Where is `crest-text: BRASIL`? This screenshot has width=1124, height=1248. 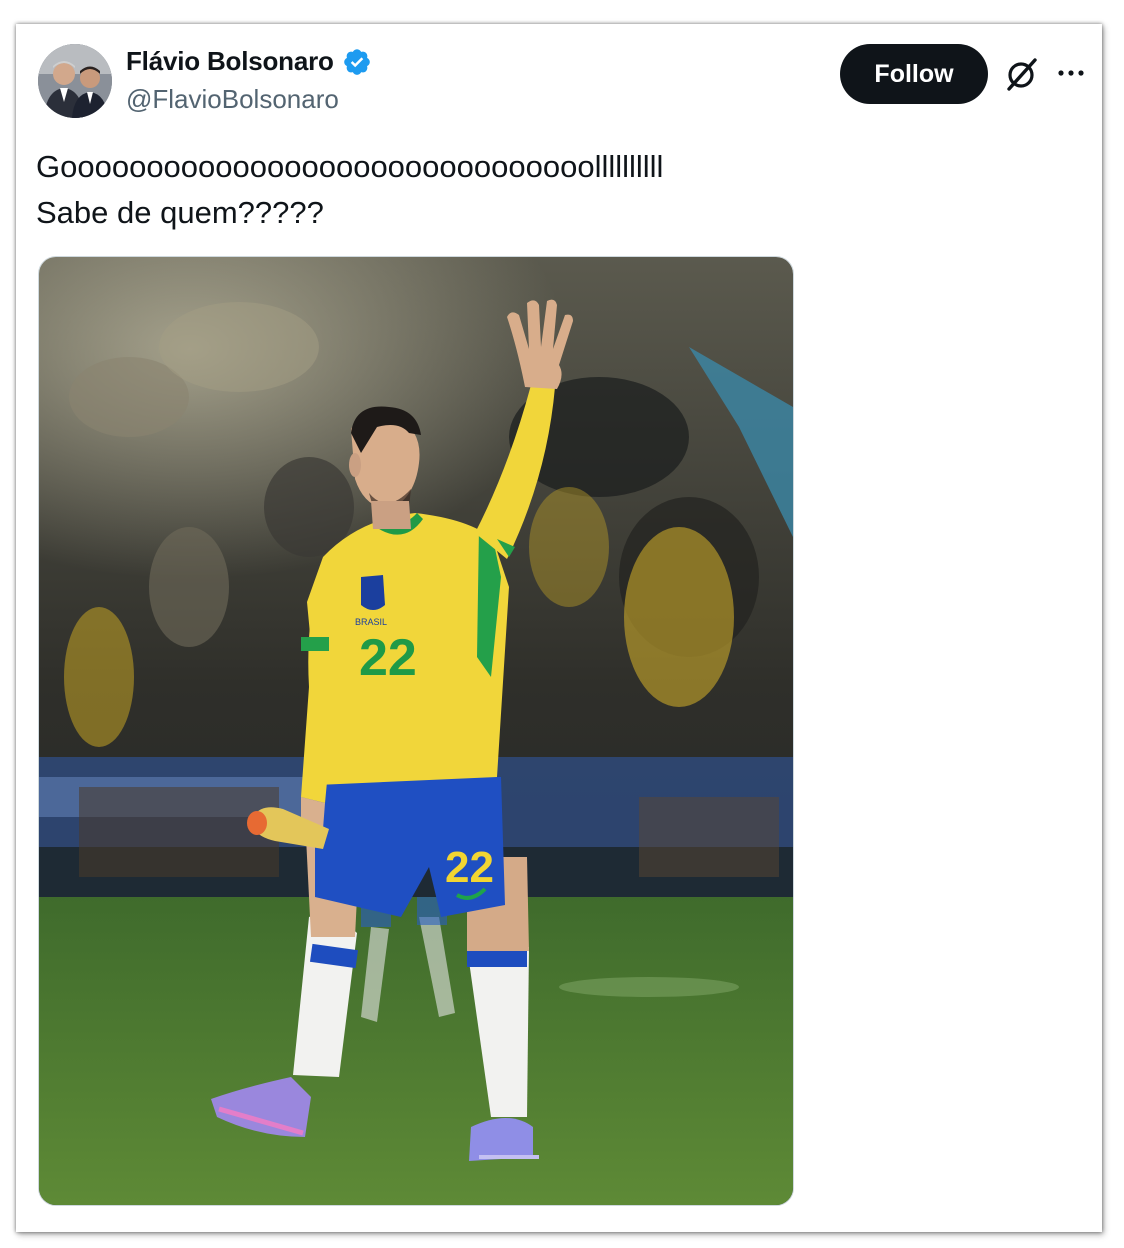
crest-text: BRASIL is located at coordinates (371, 622).